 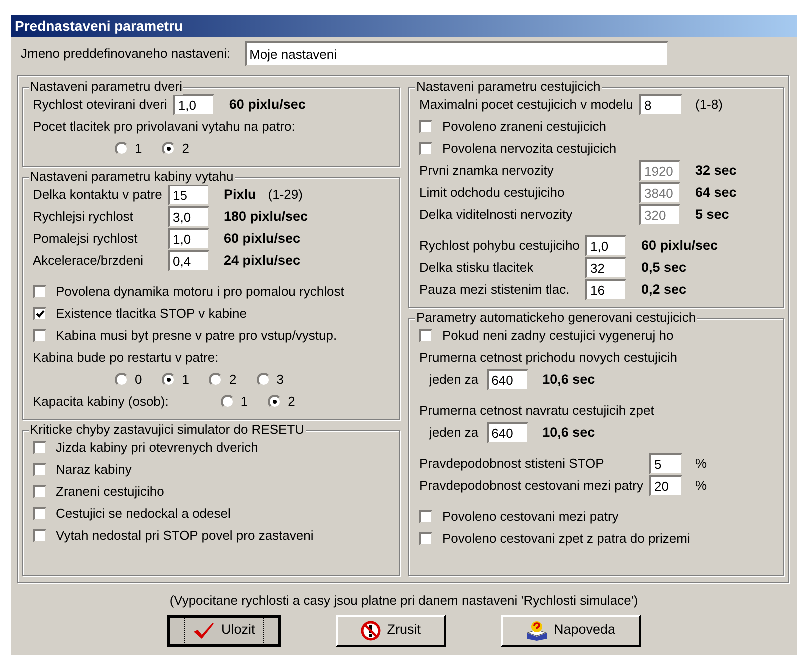 I want to click on info-note: (Vypocitane rychlosti a casy jsou platne pri danem nastaveni 'Rychlosti simulace'), so click(x=404, y=601).